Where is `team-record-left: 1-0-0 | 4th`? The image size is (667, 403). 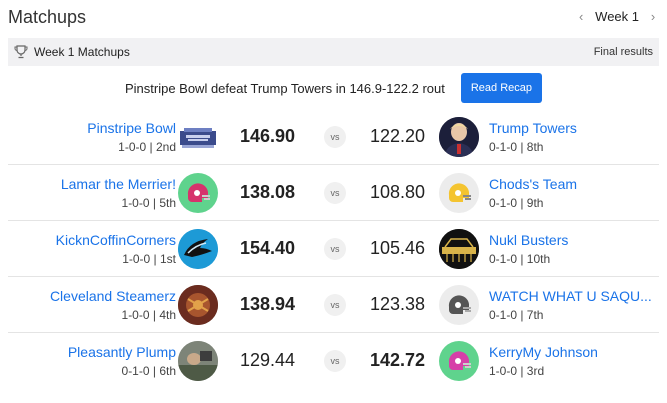
team-record-left: 1-0-0 | 4th is located at coordinates (148, 315).